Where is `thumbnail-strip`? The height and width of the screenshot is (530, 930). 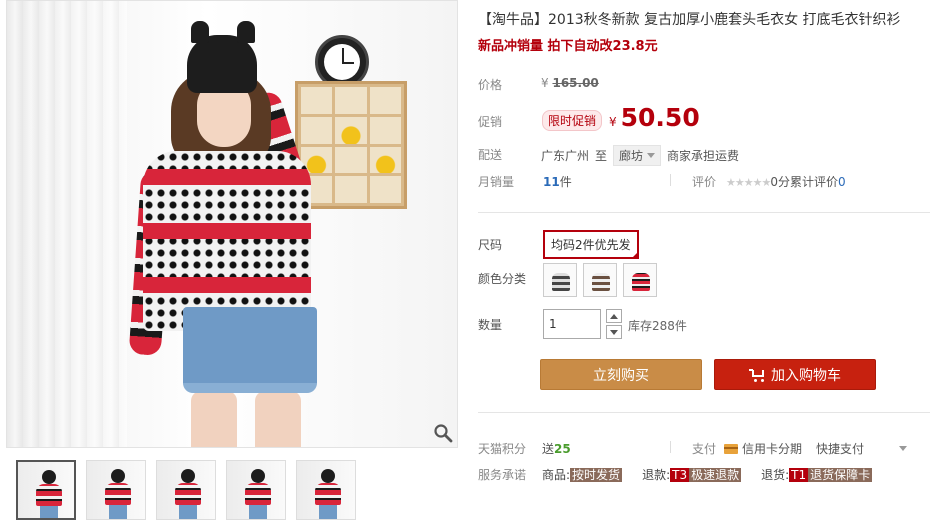
thumbnail-strip is located at coordinates (186, 490).